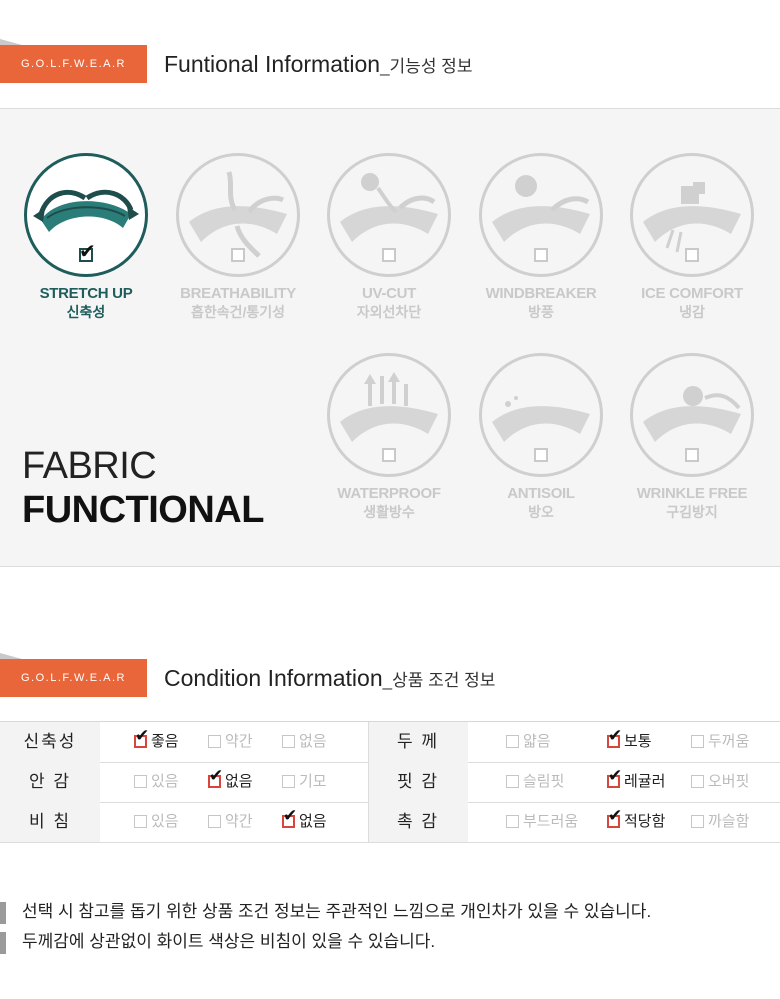 The image size is (780, 999). I want to click on function-ice-comfort: ICE COMFORT 냉감, so click(692, 237).